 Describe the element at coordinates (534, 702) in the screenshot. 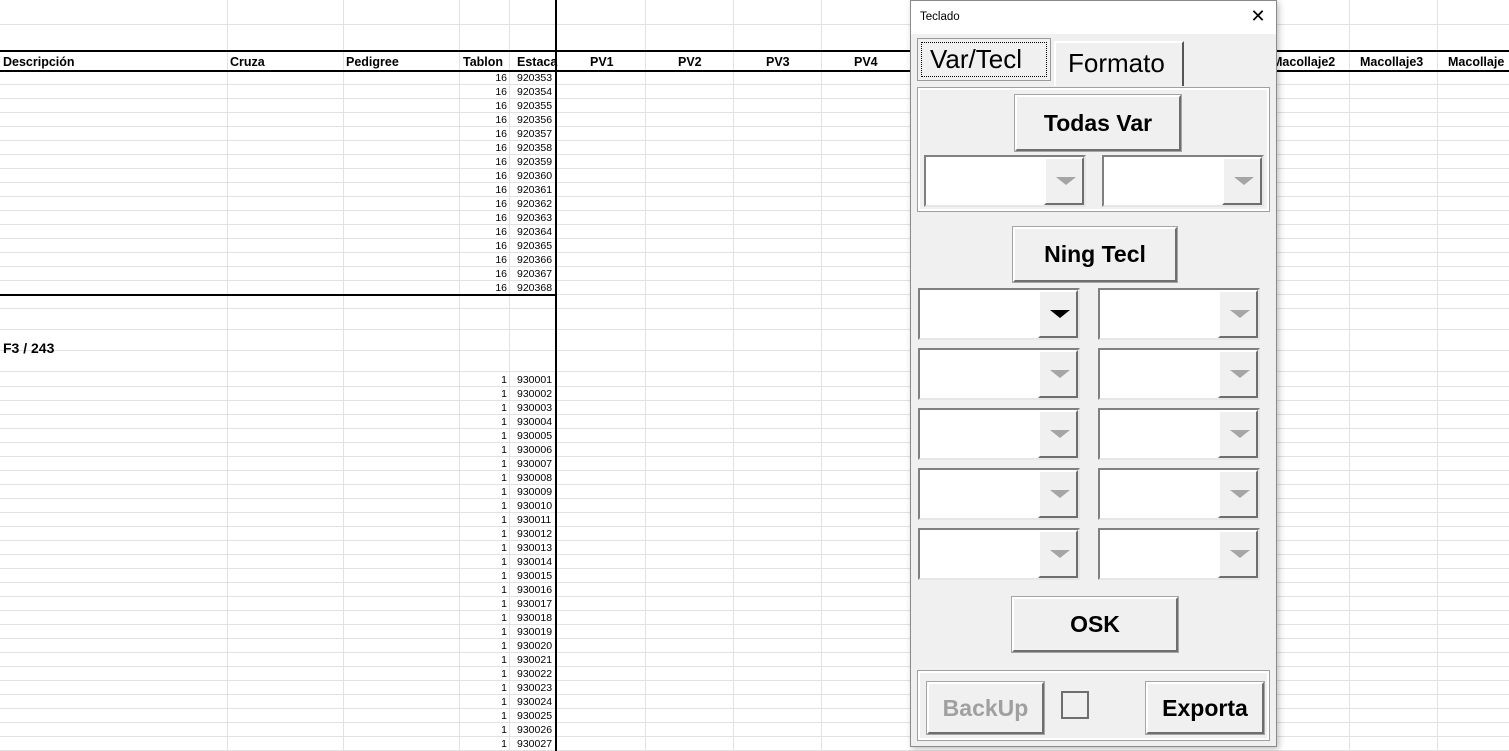

I see `estaca-cell: 930024` at that location.